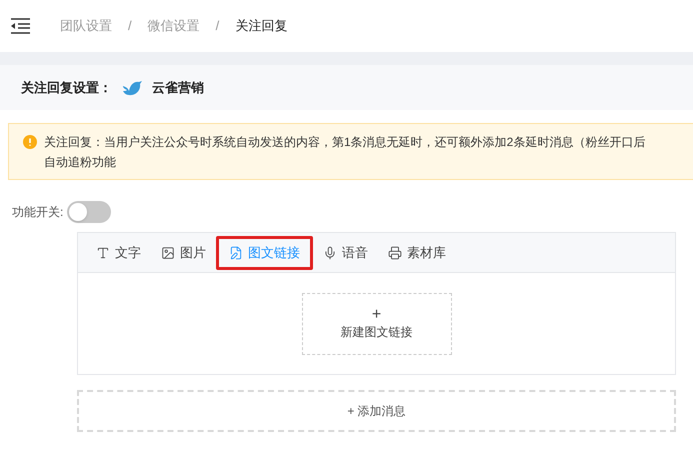 This screenshot has height=458, width=693. I want to click on alert-text: 关注回复：当用户关注公众号时系统自动发送的内容，第1条消息无延时，还可额外添加2条延时消息（粉丝开口后, so click(345, 142).